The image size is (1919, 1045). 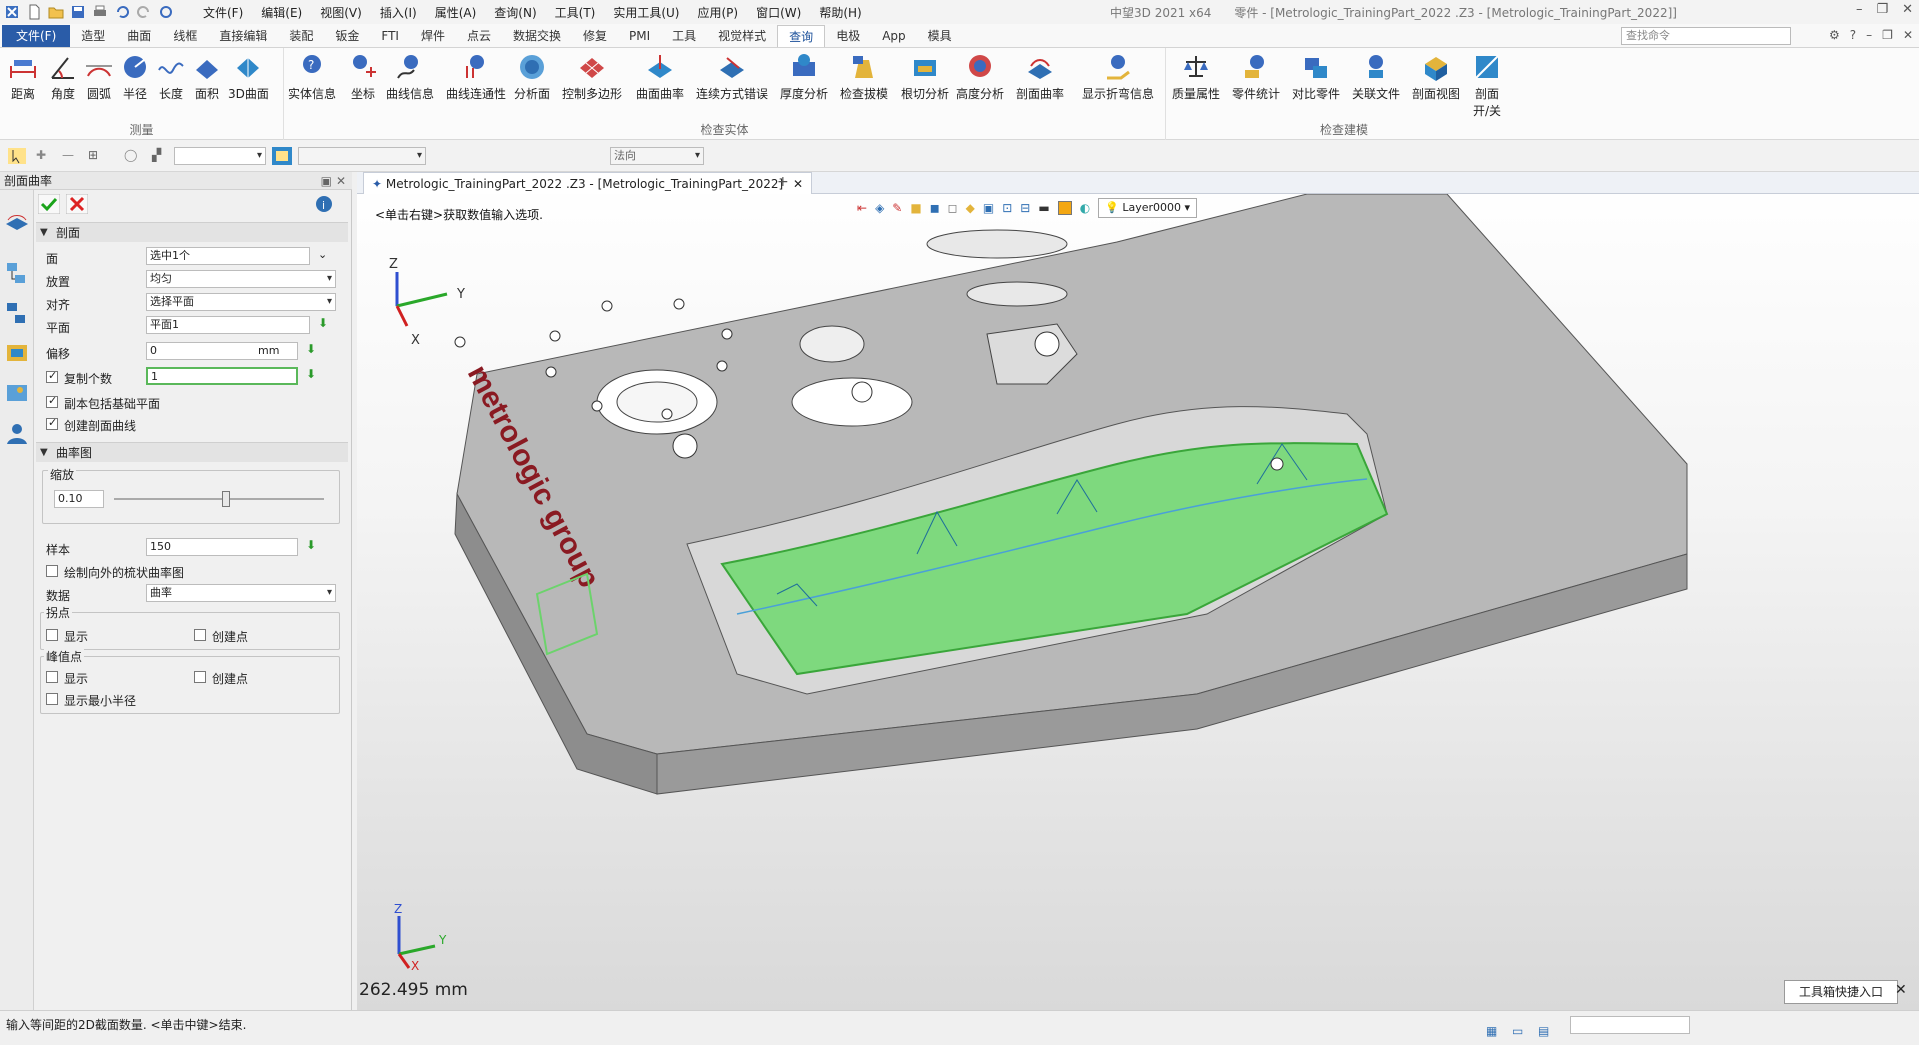 What do you see at coordinates (1630, 1025) in the screenshot?
I see `status-input` at bounding box center [1630, 1025].